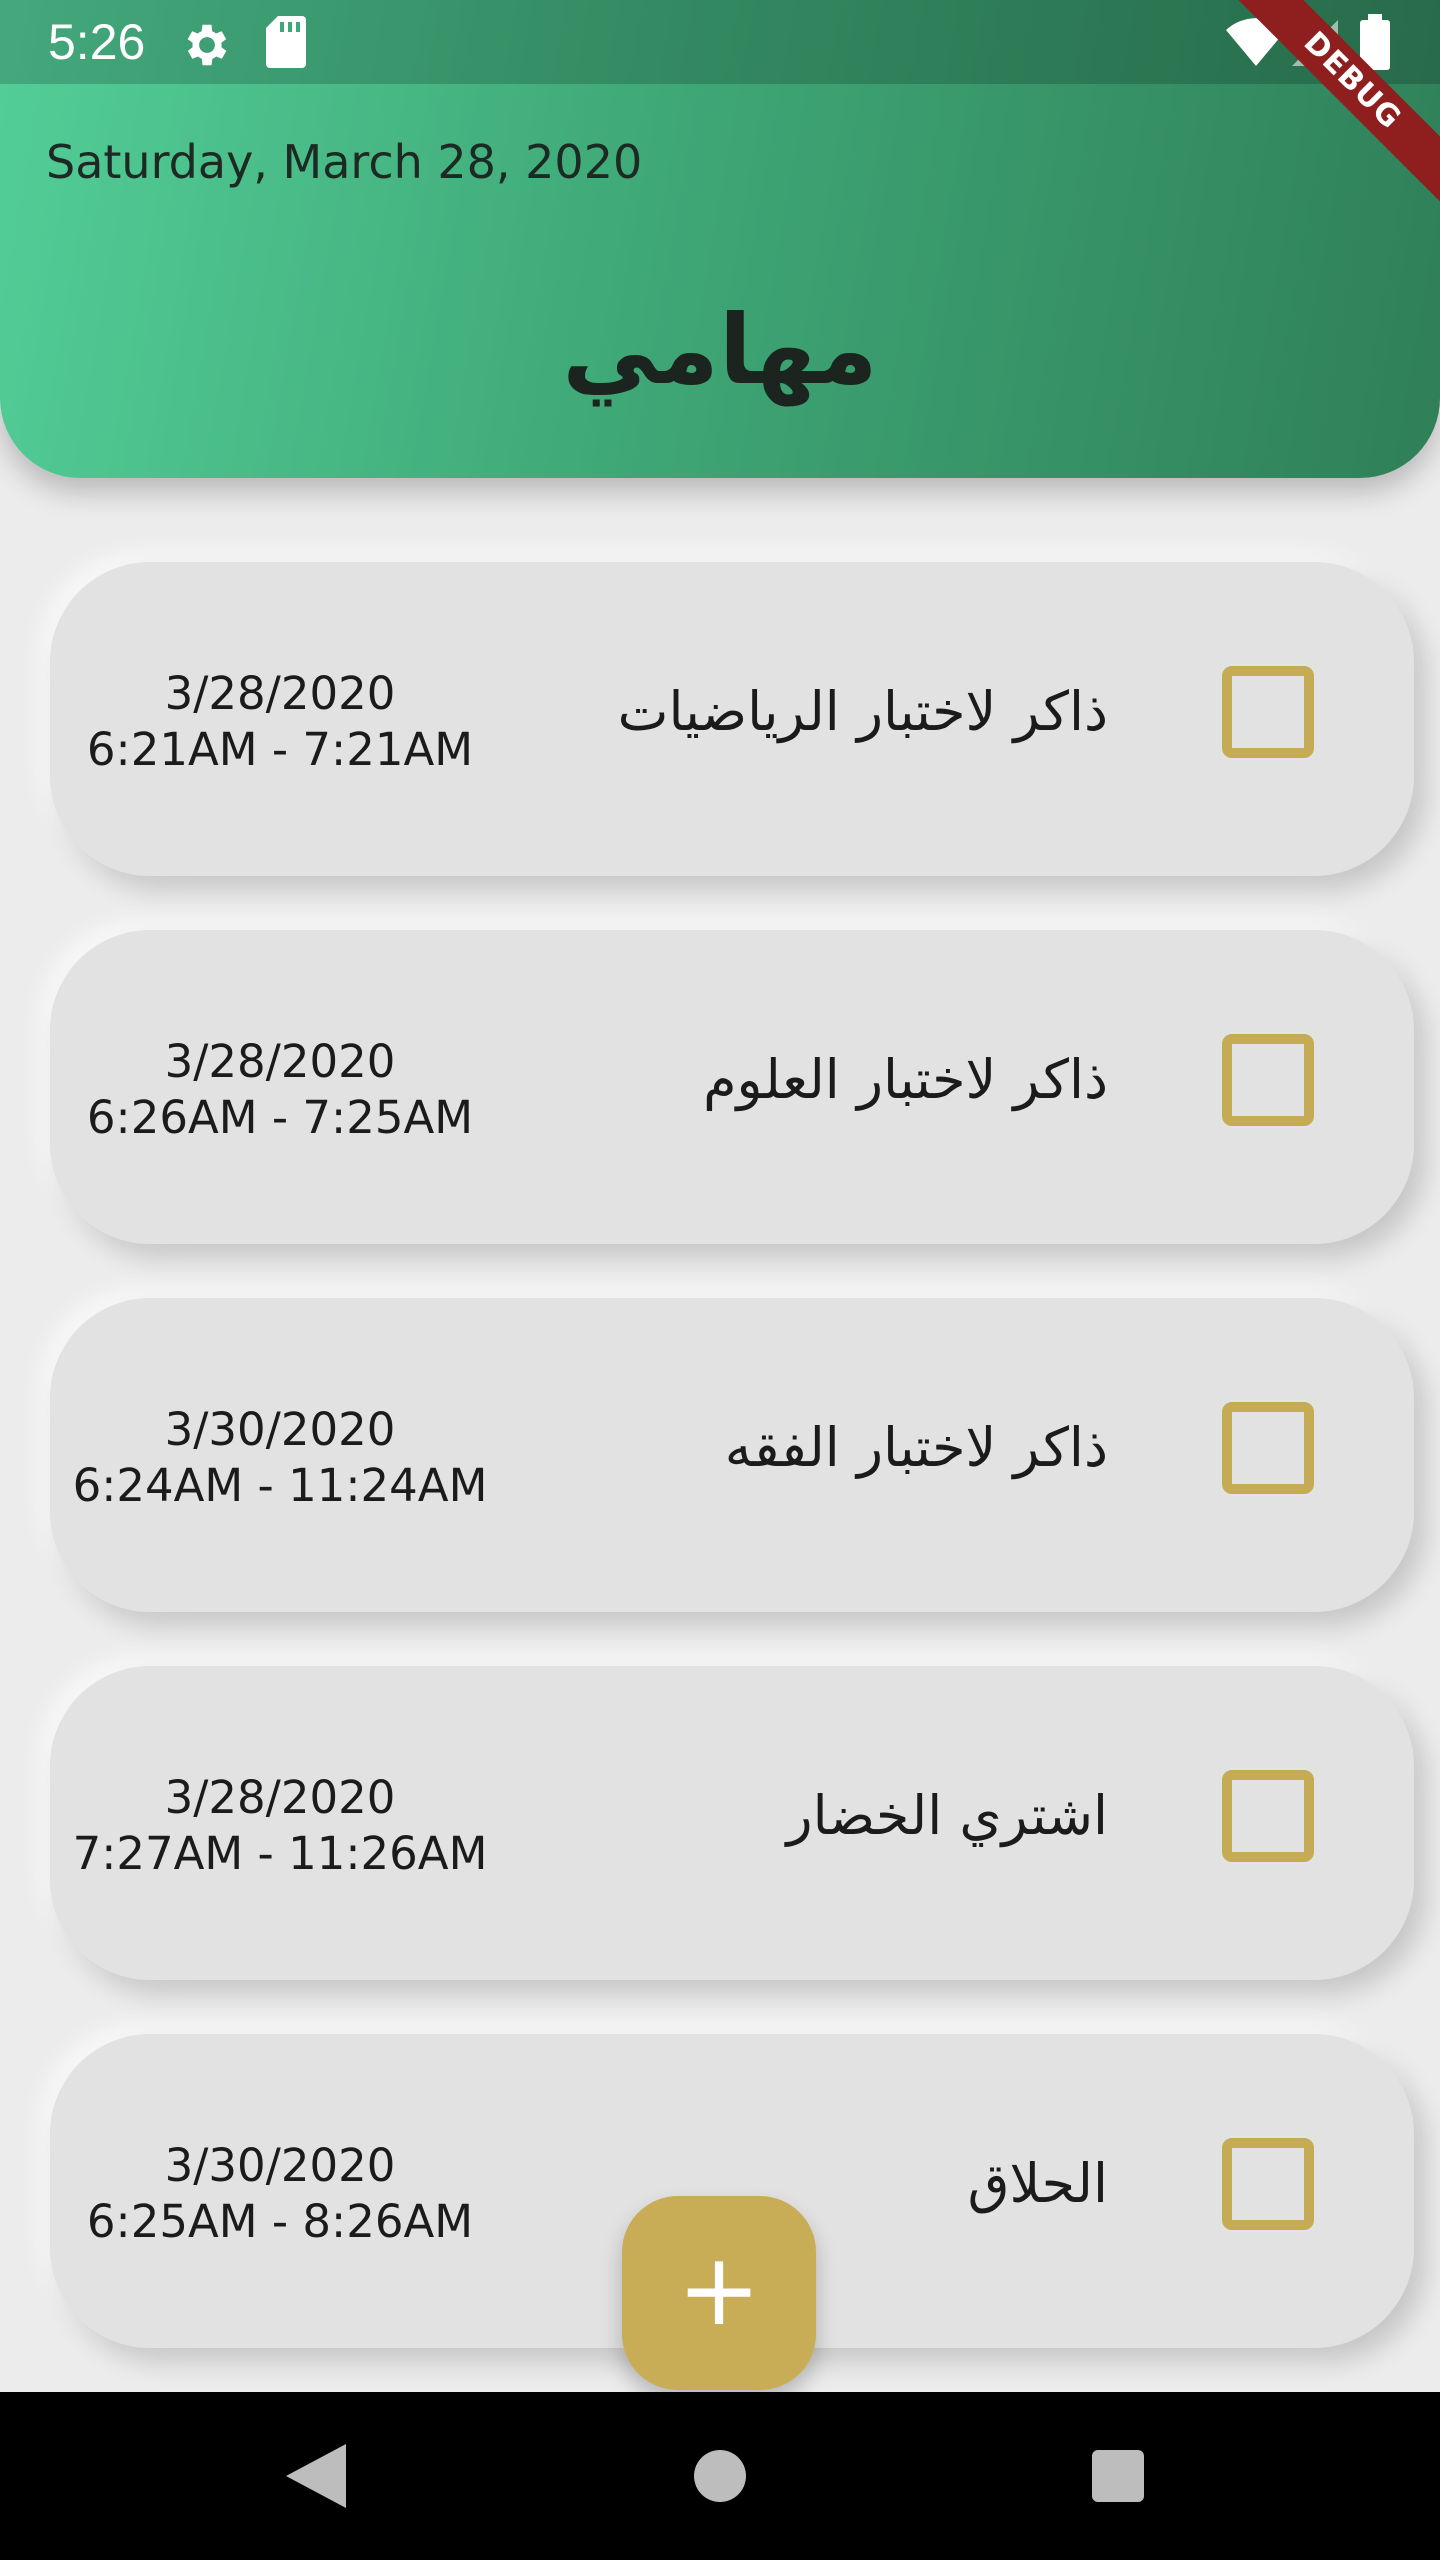 The image size is (1440, 2560). What do you see at coordinates (916, 1447) in the screenshot?
I see `task-title: ذاكر لاختبار الفقه` at bounding box center [916, 1447].